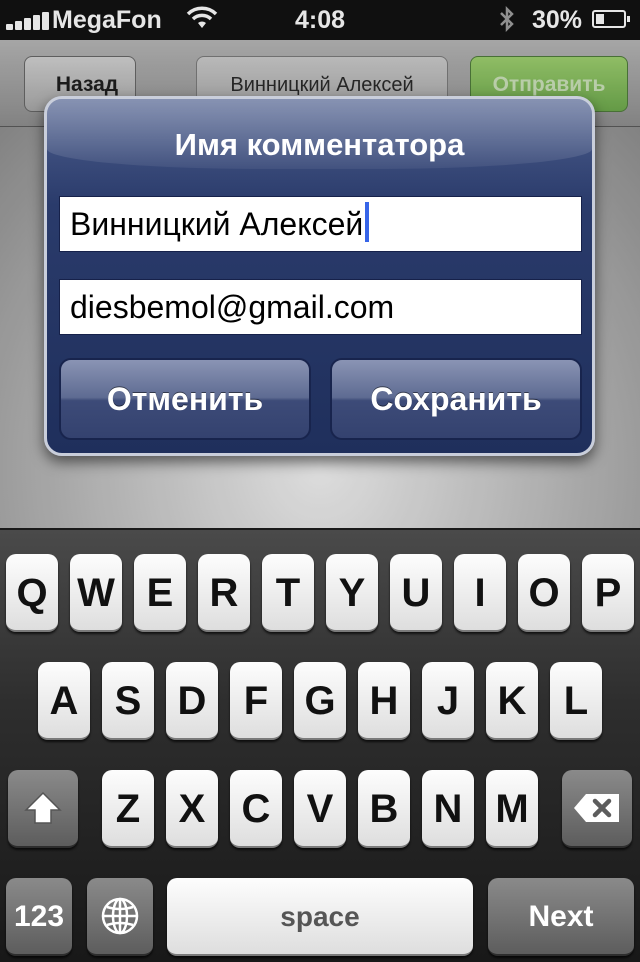 The width and height of the screenshot is (640, 962). What do you see at coordinates (600, 19) in the screenshot?
I see `battery-level` at bounding box center [600, 19].